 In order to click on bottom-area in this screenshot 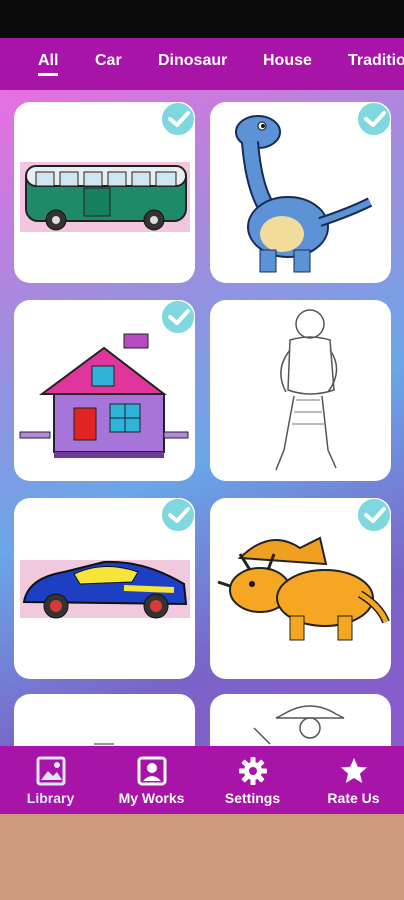, I will do `click(202, 857)`.